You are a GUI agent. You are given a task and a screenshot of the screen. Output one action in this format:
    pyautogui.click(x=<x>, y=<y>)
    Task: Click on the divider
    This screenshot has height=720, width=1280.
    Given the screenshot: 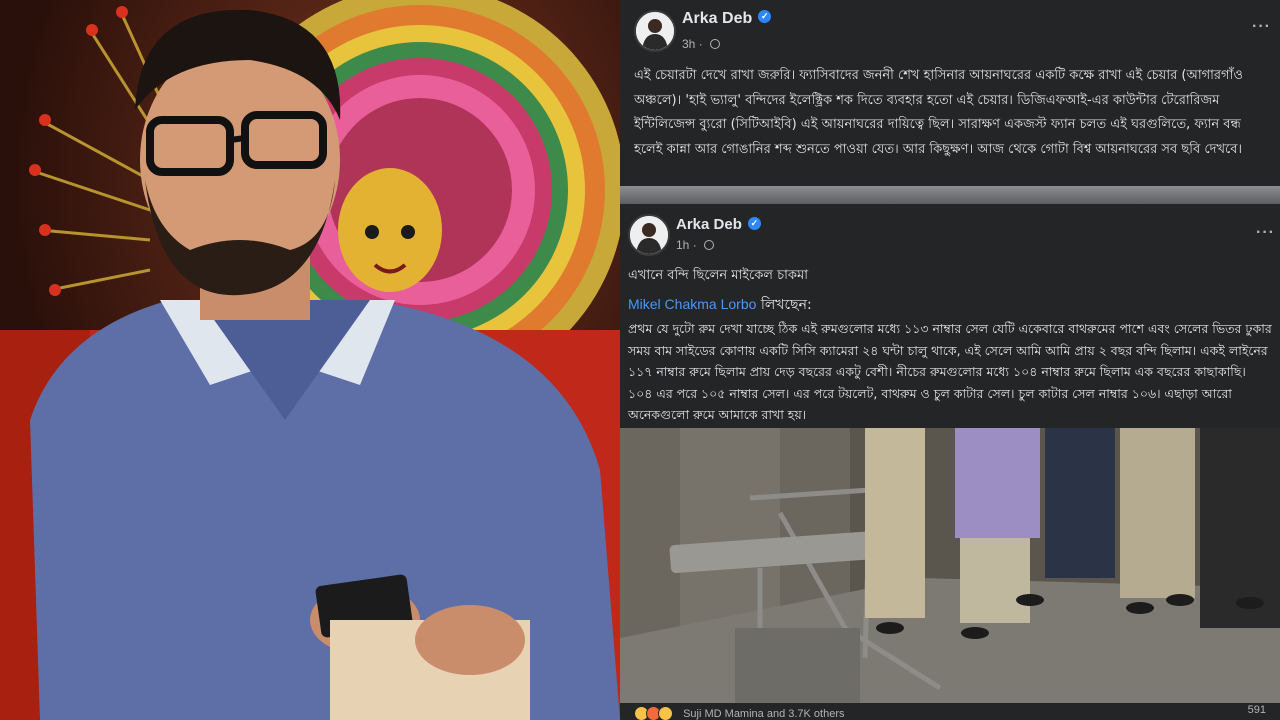 What is the action you would take?
    pyautogui.click(x=950, y=195)
    